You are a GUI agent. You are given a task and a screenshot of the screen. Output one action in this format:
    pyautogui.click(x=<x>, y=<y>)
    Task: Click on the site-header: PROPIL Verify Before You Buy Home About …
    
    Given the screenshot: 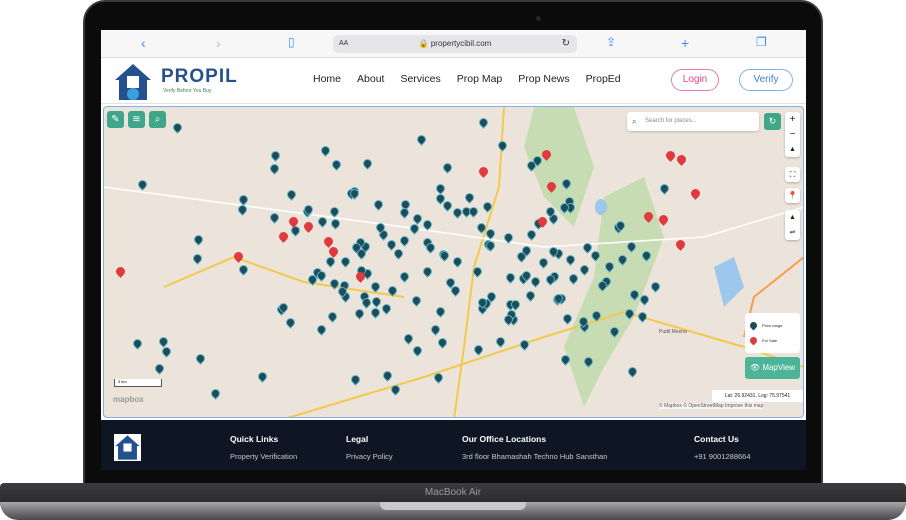 What is the action you would take?
    pyautogui.click(x=453, y=81)
    